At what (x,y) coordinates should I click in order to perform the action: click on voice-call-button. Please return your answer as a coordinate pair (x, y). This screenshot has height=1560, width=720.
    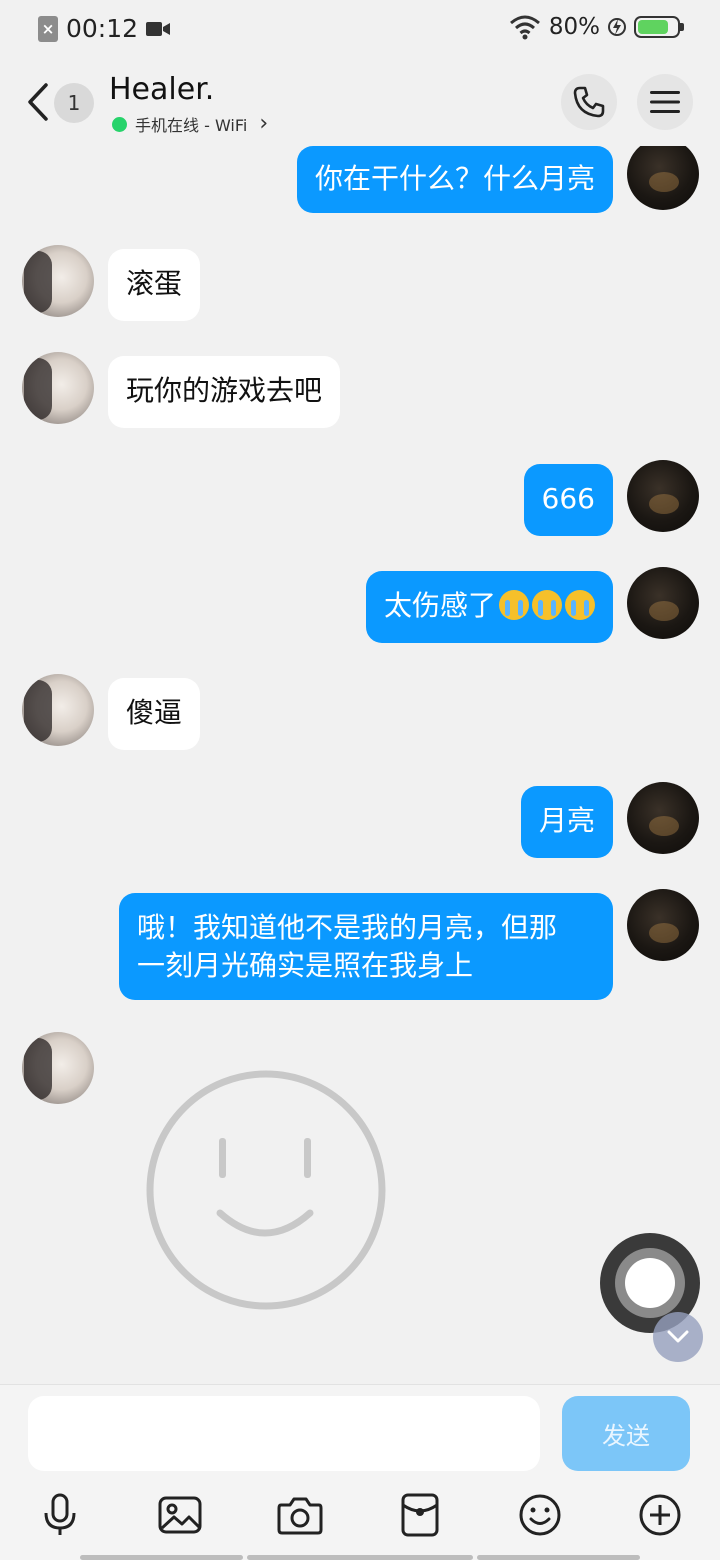
    Looking at the image, I should click on (589, 102).